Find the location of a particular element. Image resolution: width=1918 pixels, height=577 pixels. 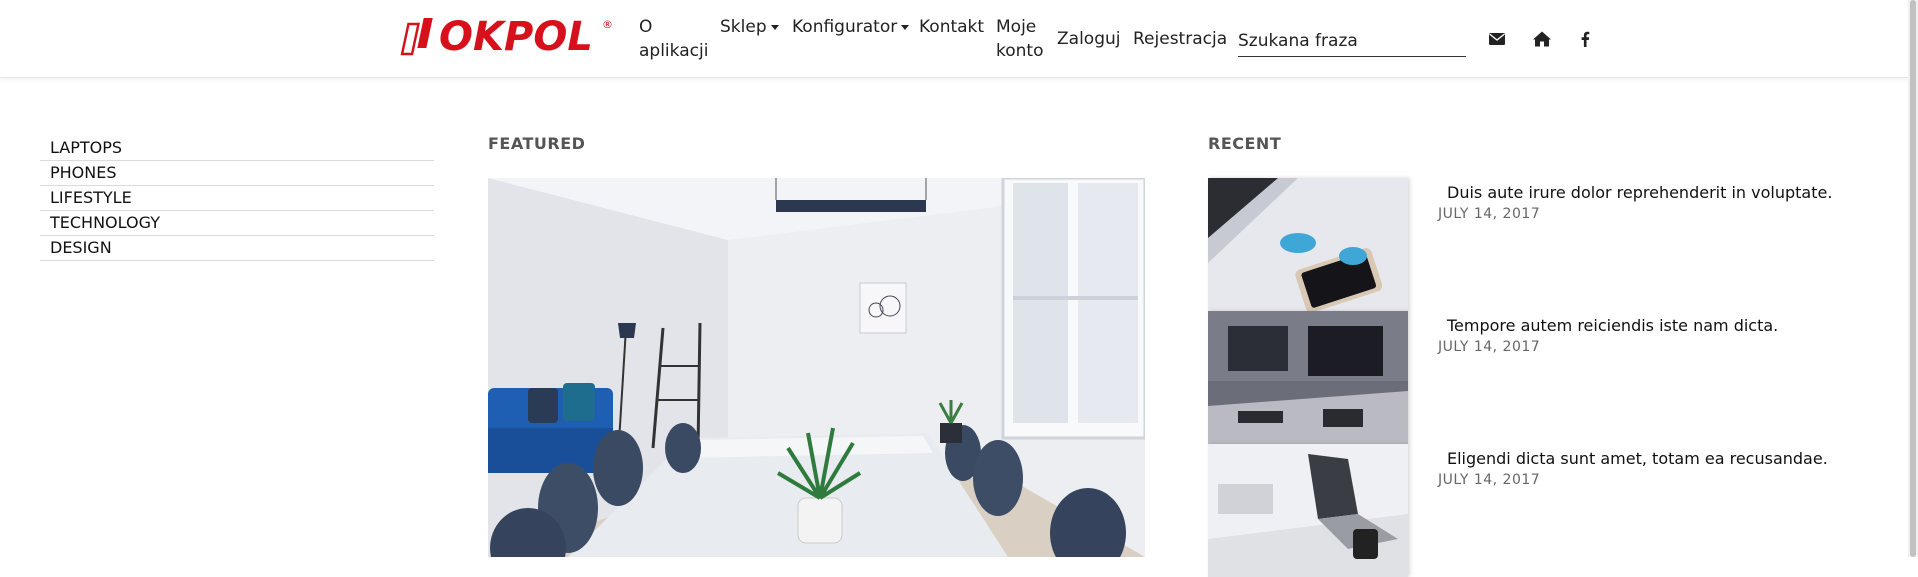

recent-heading: RECENT is located at coordinates (1245, 143).